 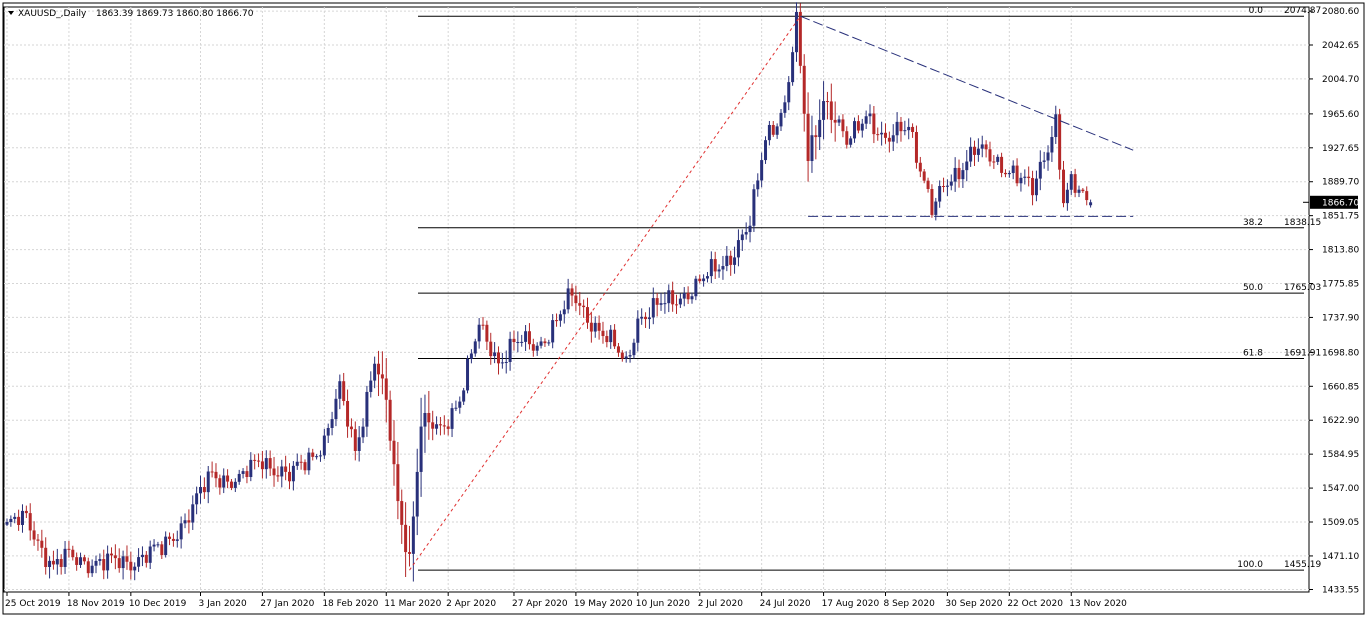 What do you see at coordinates (1340, 183) in the screenshot?
I see `price-tick-label: 1889.70` at bounding box center [1340, 183].